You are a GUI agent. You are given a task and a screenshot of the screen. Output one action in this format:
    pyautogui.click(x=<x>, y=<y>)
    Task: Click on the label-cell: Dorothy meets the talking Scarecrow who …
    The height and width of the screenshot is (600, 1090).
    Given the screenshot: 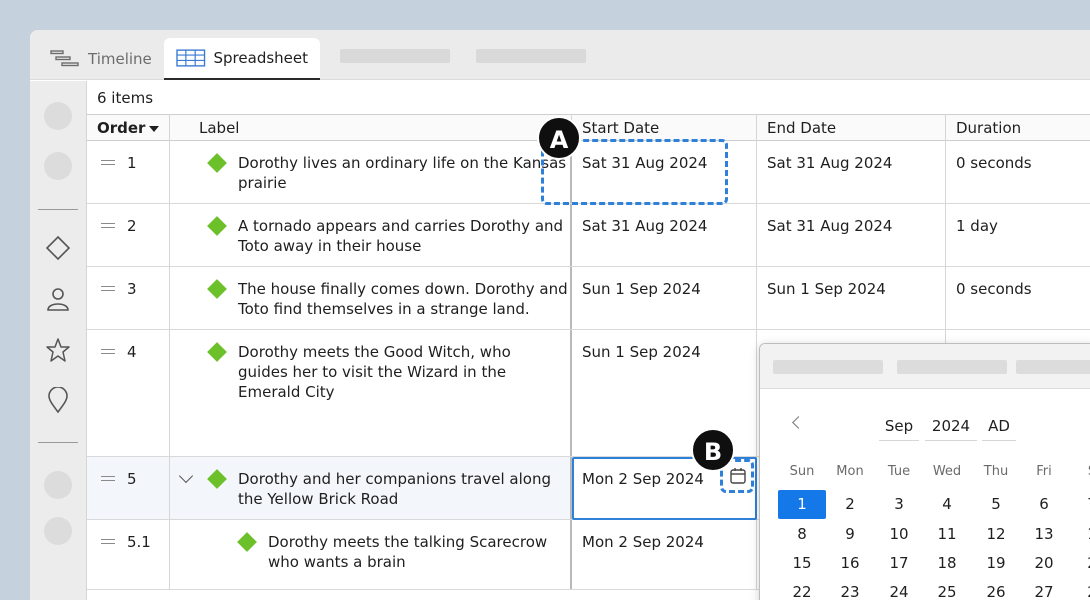 What is the action you would take?
    pyautogui.click(x=371, y=554)
    